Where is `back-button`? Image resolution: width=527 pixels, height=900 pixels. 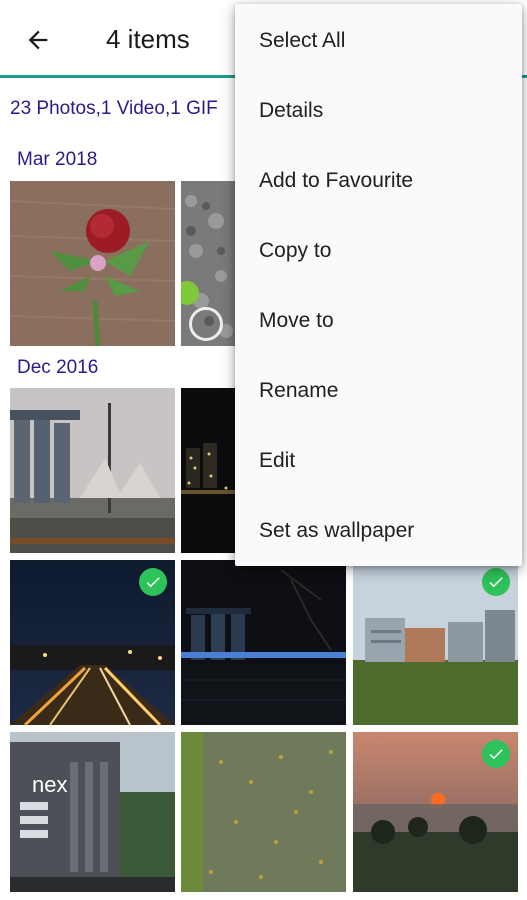 back-button is located at coordinates (38, 40).